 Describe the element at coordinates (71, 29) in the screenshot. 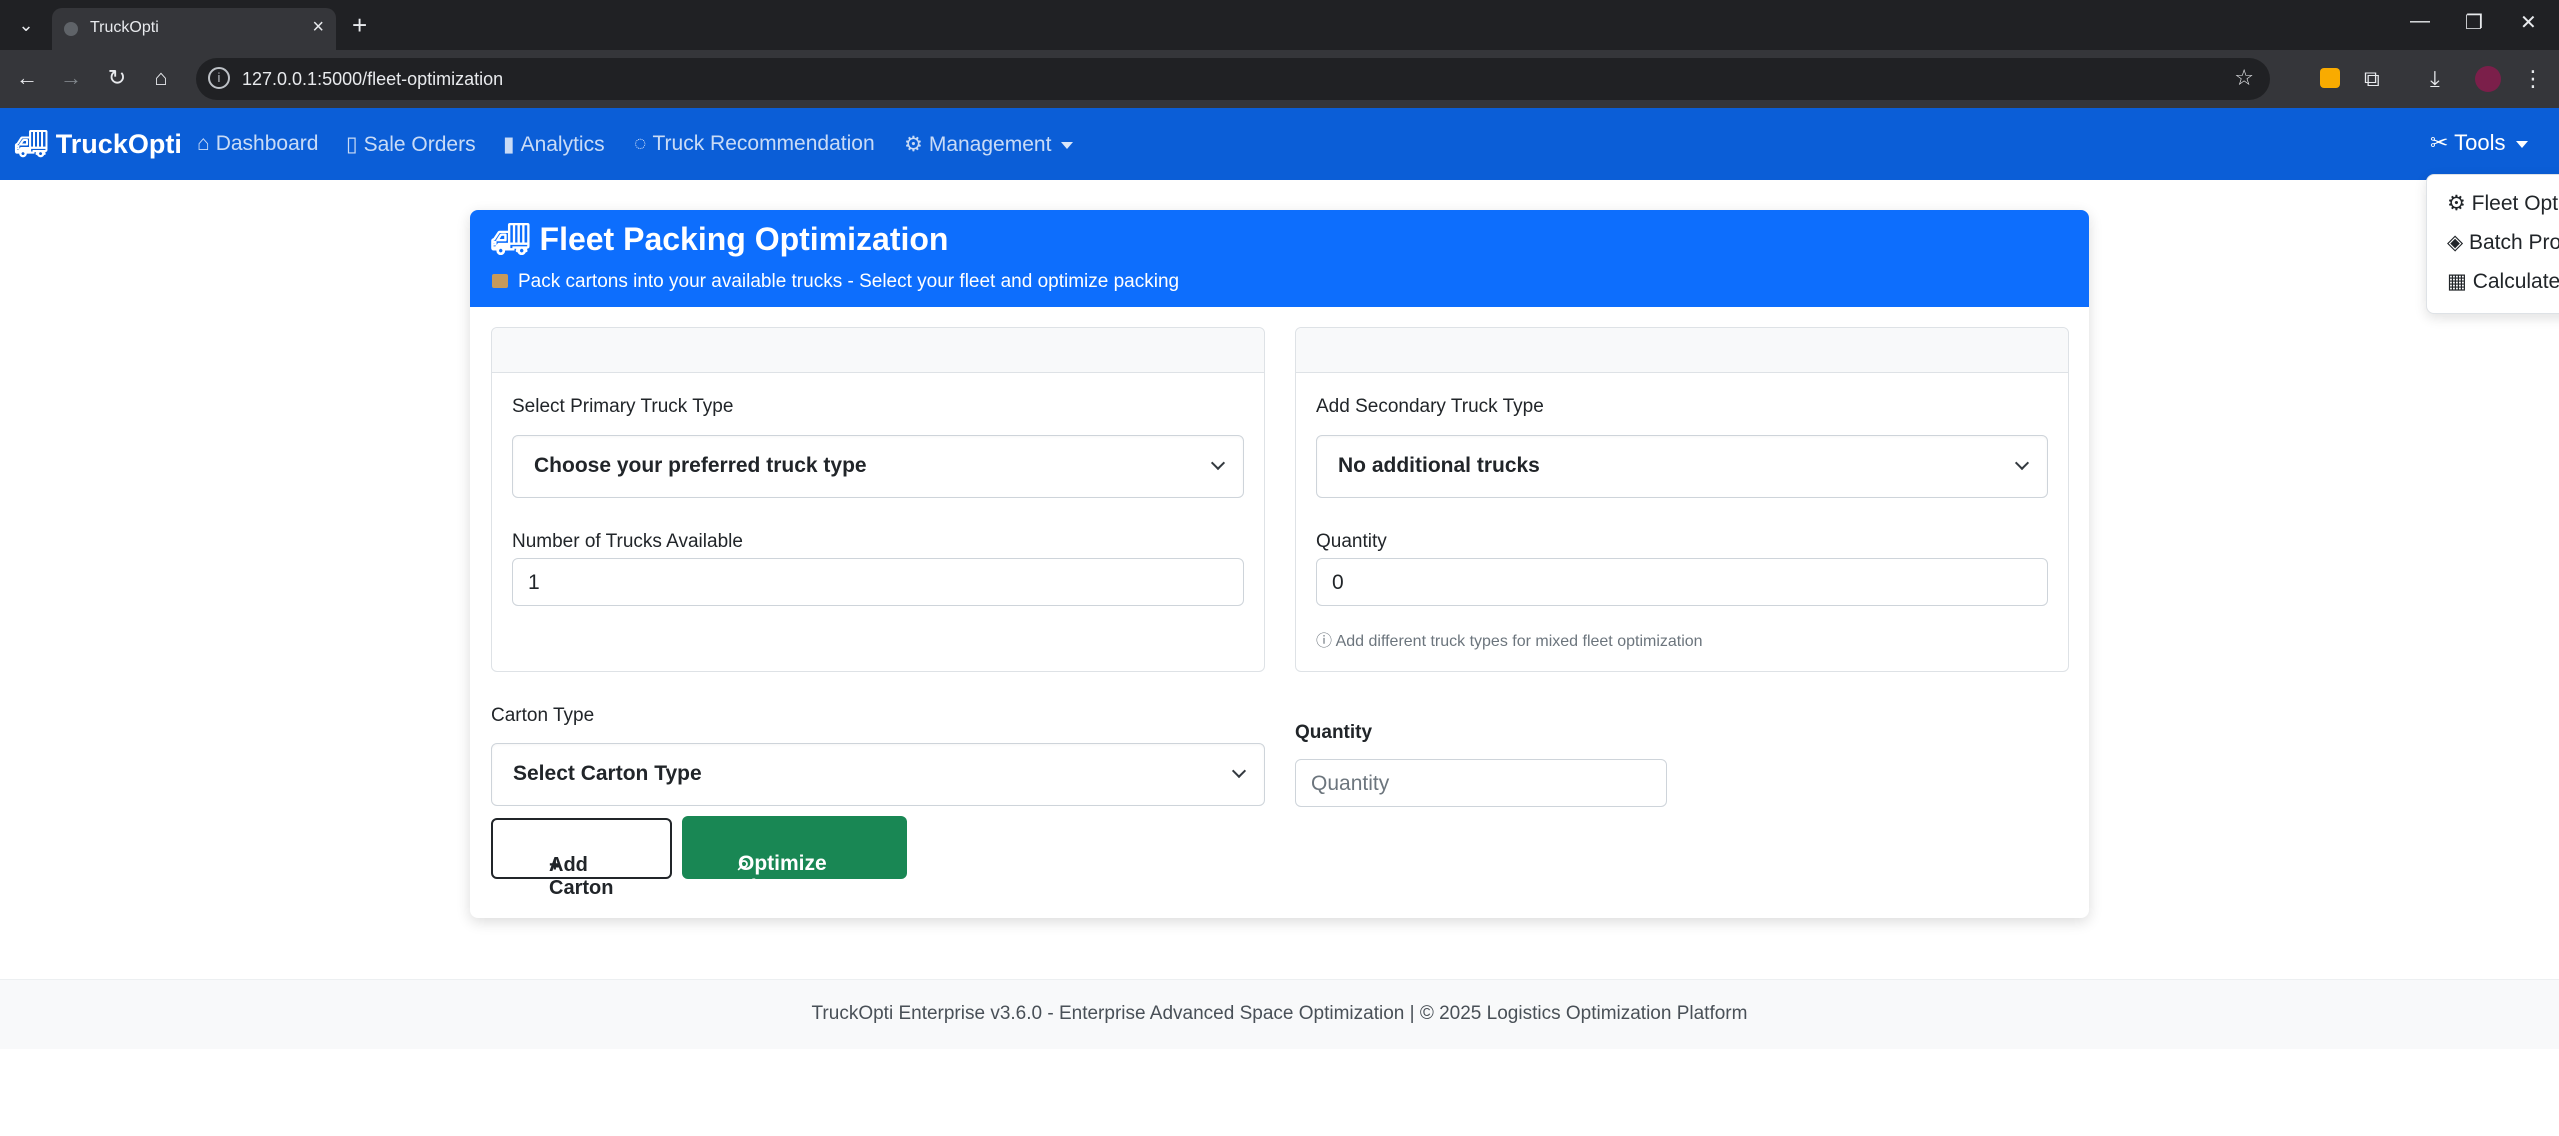

I see `favicon-icon` at that location.